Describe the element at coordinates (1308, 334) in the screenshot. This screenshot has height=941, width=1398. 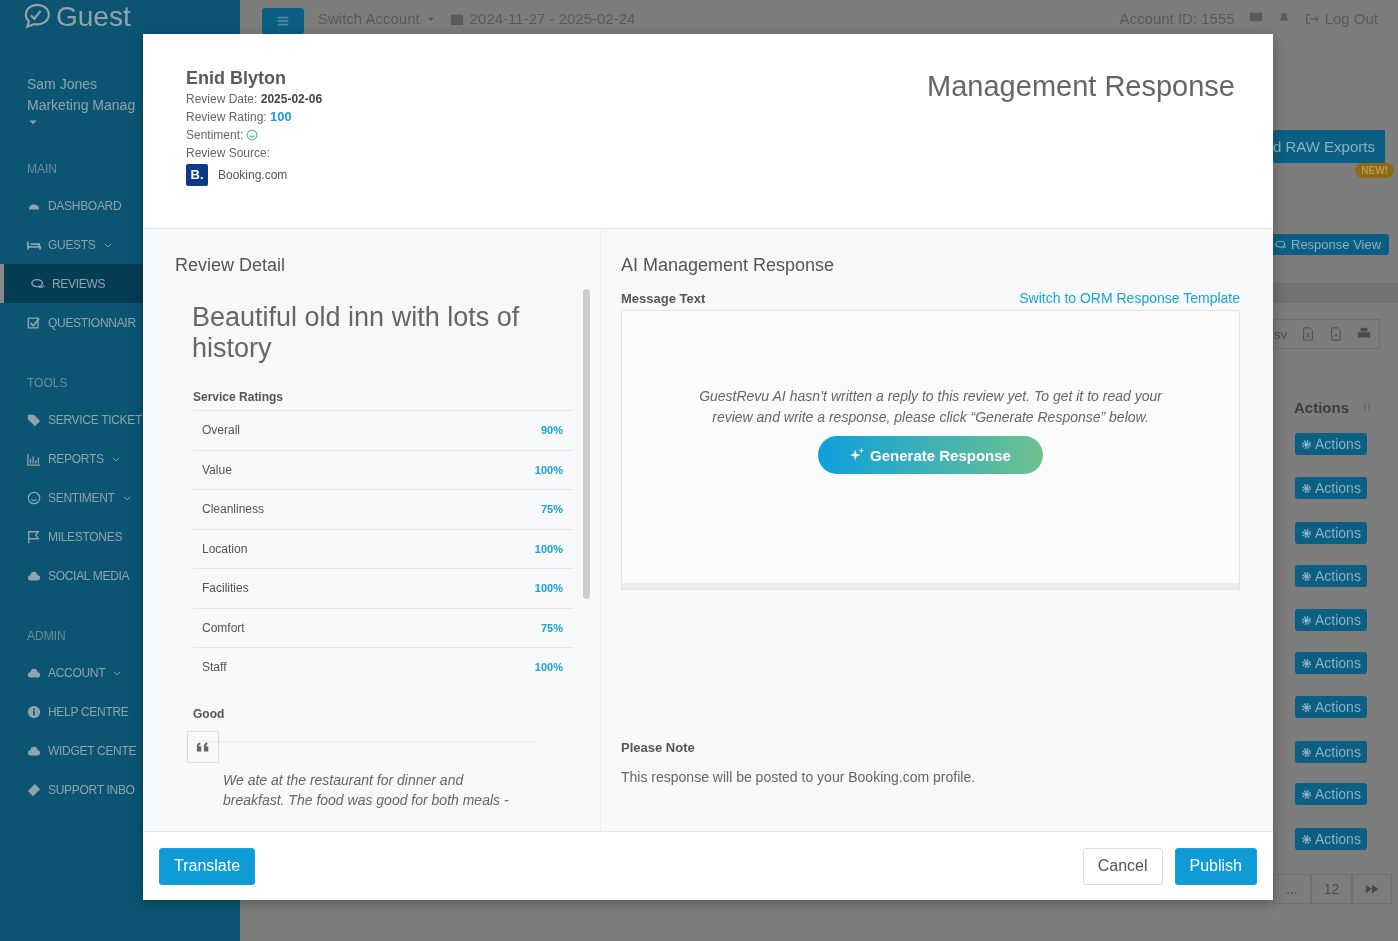
I see `excel-file-icon` at that location.